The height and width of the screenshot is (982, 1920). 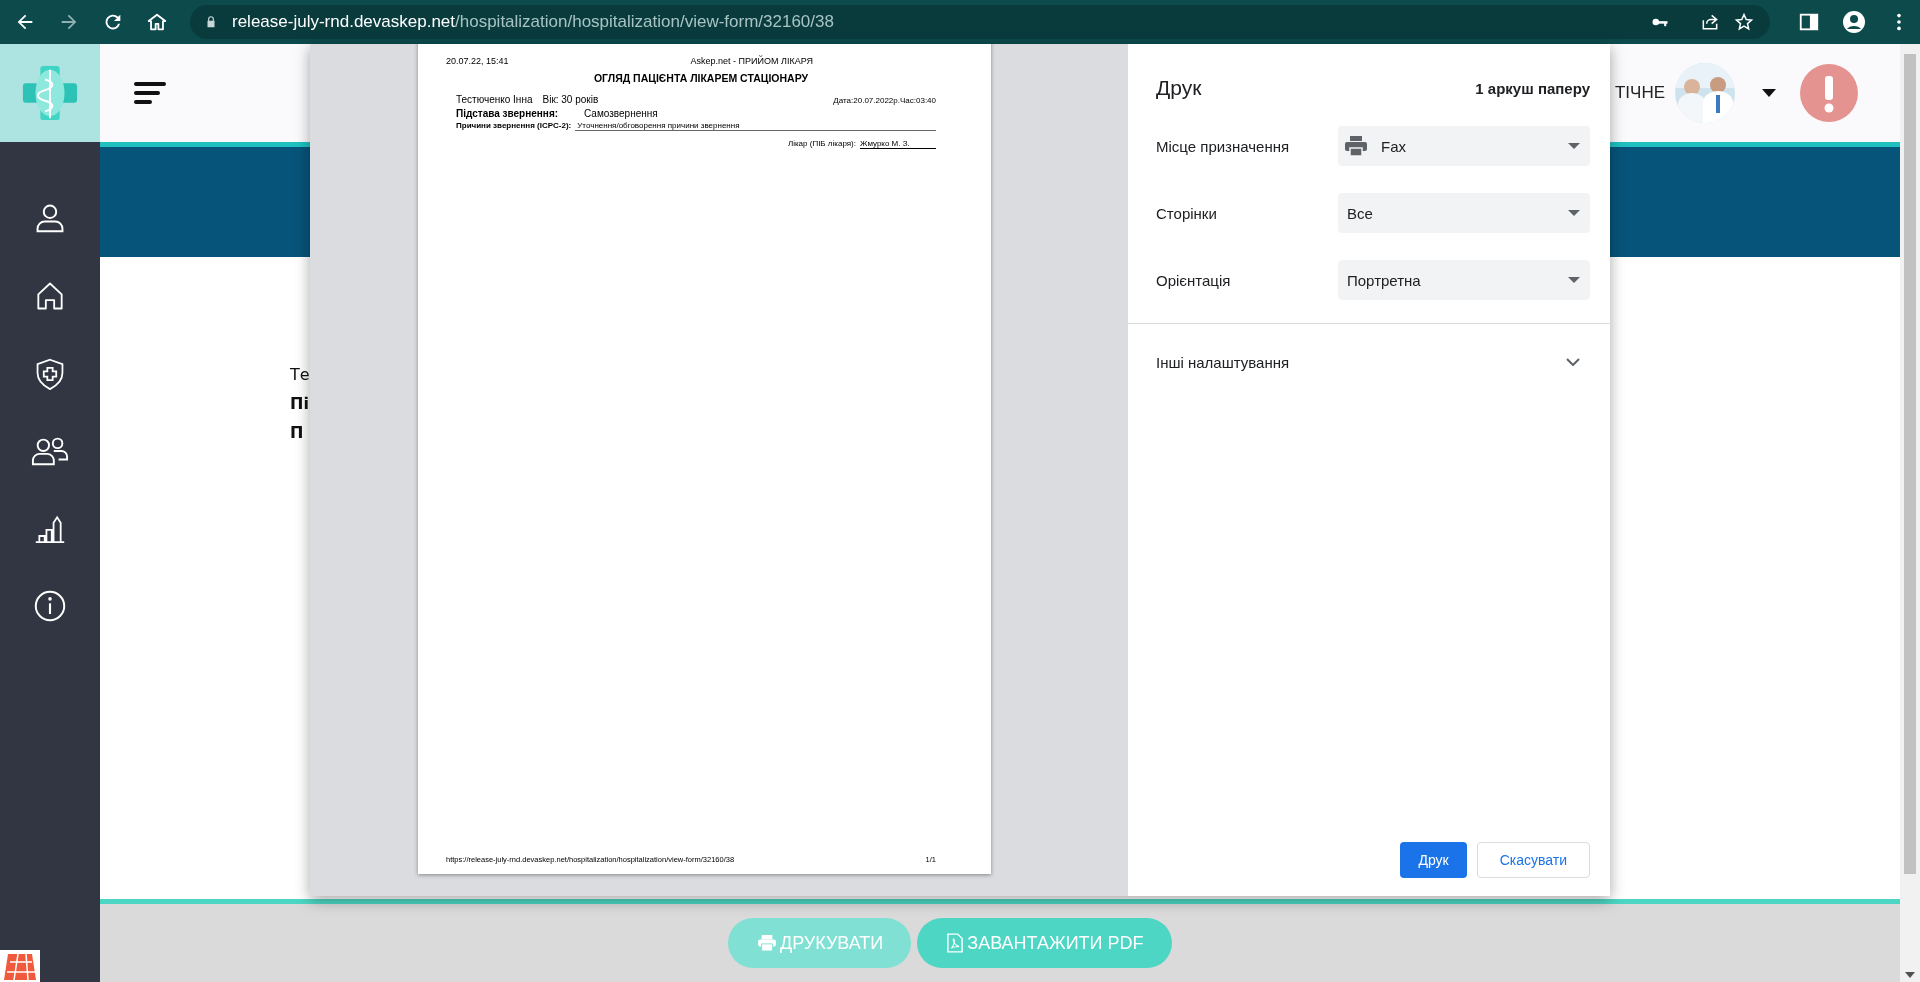 I want to click on setting-label: Сторінки, so click(x=1187, y=213).